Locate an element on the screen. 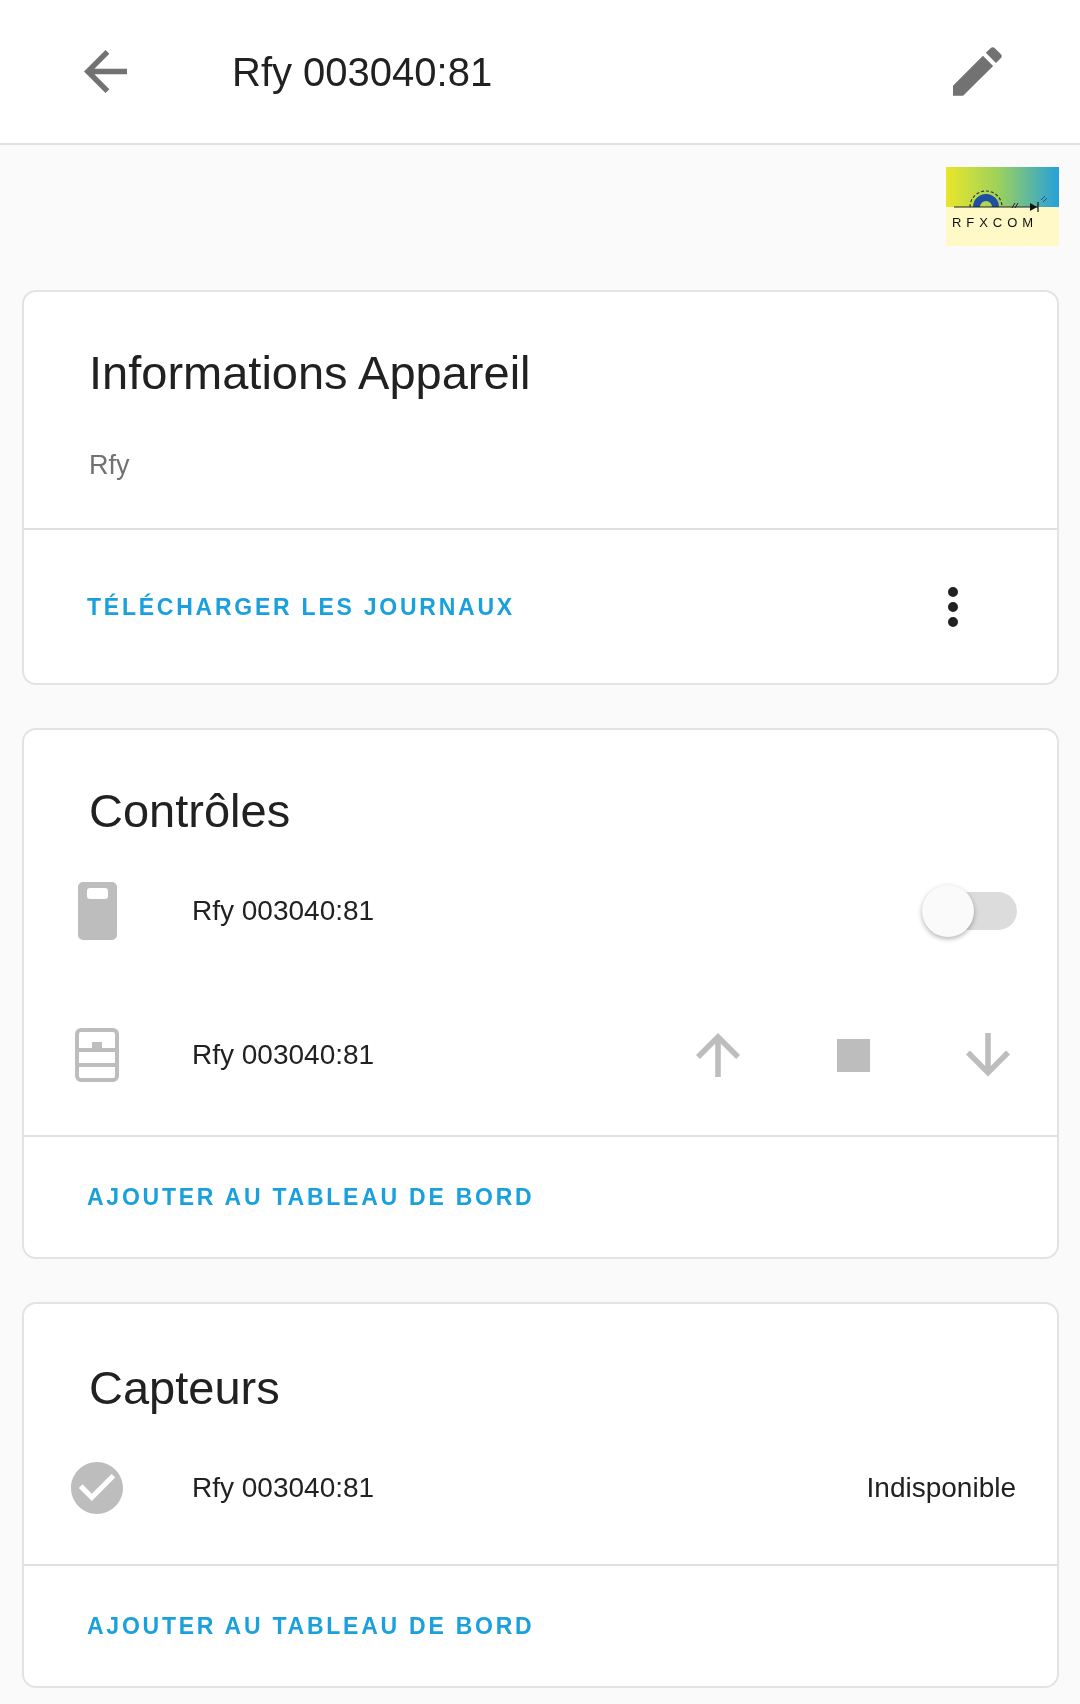  arrow-down-icon is located at coordinates (988, 1055).